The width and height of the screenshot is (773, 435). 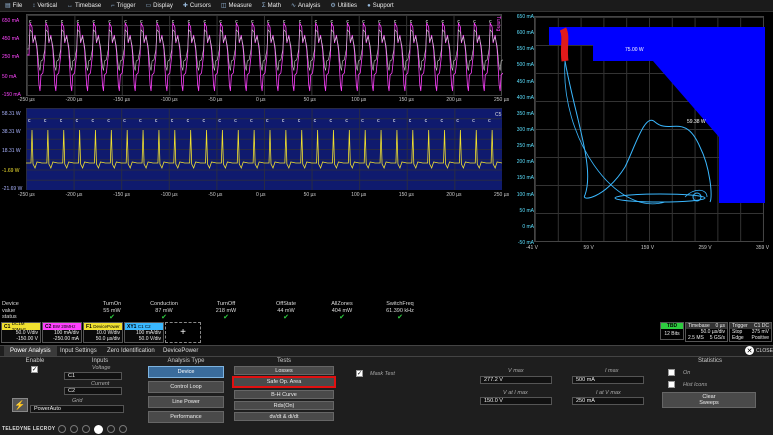 What do you see at coordinates (121, 100) in the screenshot?
I see `top-x-tick-label: -150 µs` at bounding box center [121, 100].